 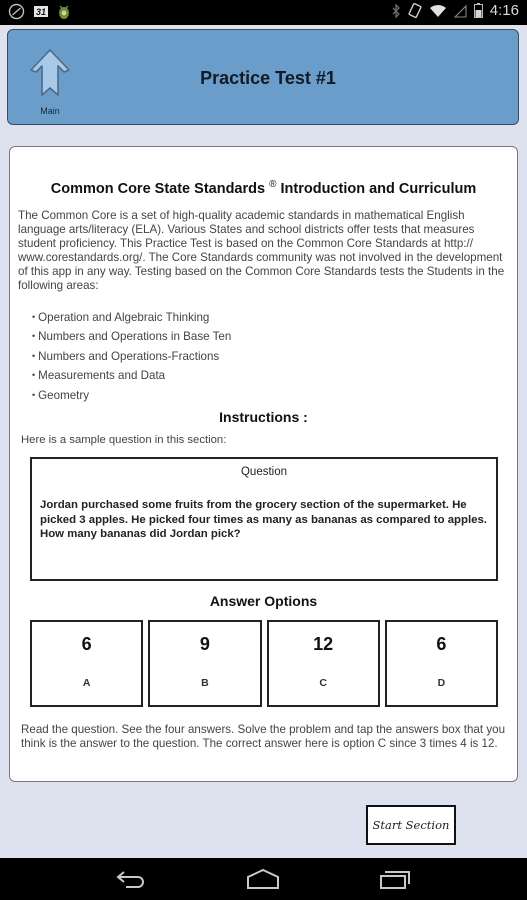 I want to click on home-button, so click(x=263, y=879).